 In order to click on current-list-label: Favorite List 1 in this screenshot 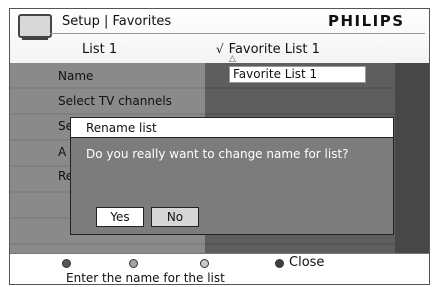, I will do `click(274, 49)`.